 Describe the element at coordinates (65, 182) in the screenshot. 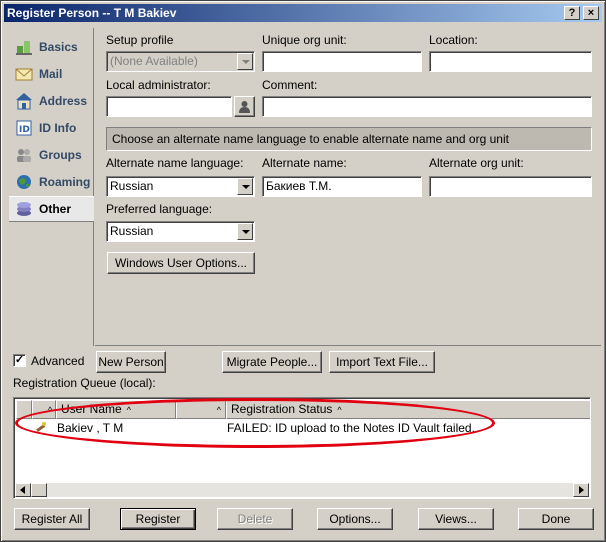

I see `sidebar-item-label: Roaming` at that location.